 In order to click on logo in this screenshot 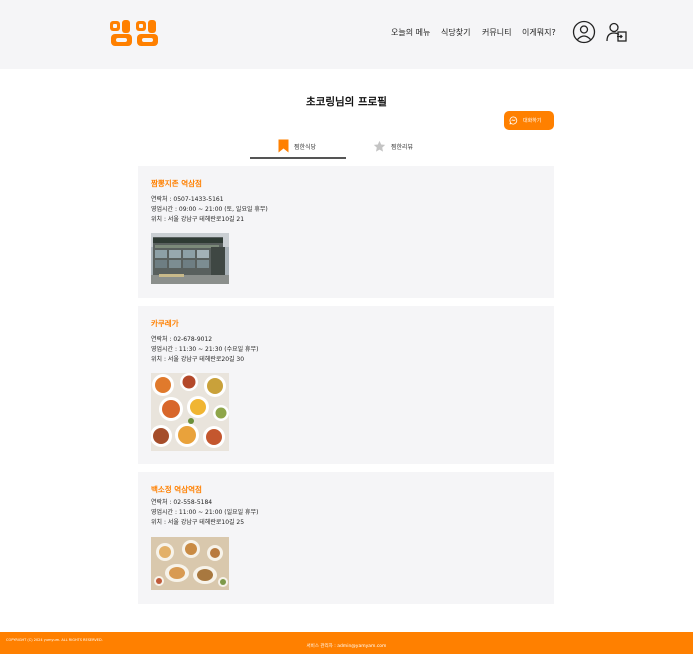, I will do `click(135, 33)`.